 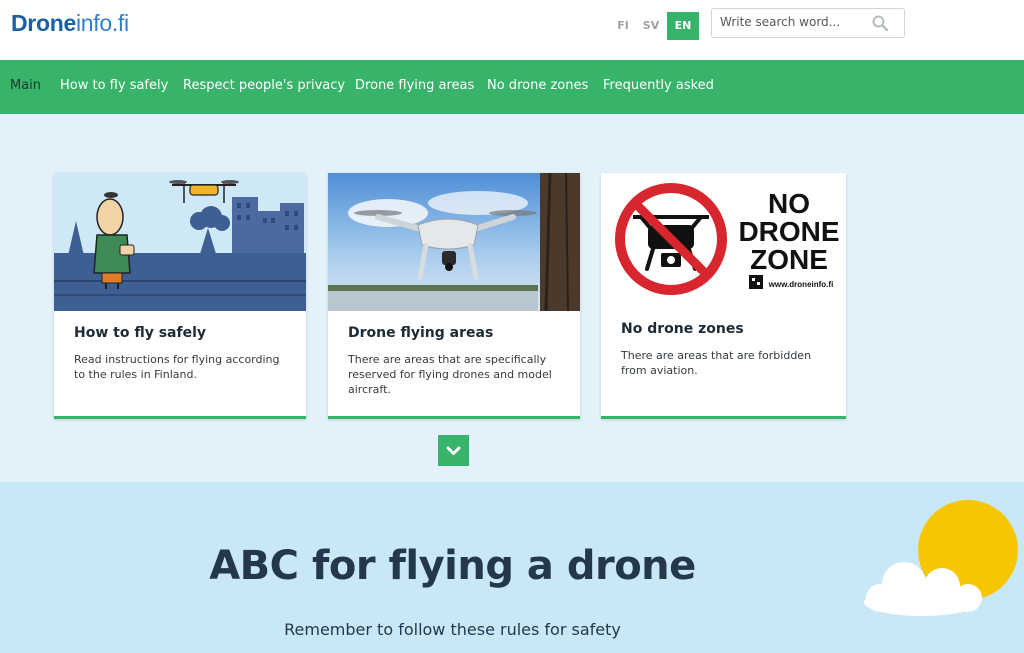 I want to click on sign-url: www.droneinfo.fi, so click(x=801, y=284).